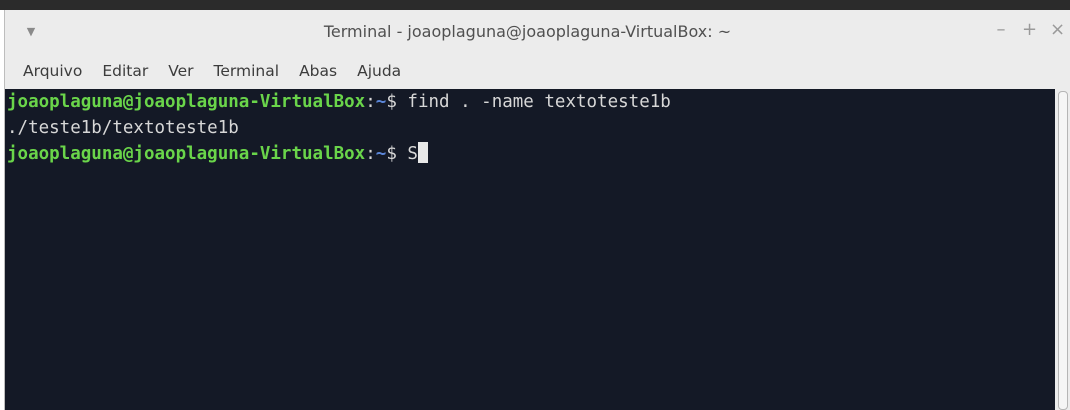 The image size is (1070, 410). What do you see at coordinates (1057, 31) in the screenshot?
I see `close-icon: ×` at bounding box center [1057, 31].